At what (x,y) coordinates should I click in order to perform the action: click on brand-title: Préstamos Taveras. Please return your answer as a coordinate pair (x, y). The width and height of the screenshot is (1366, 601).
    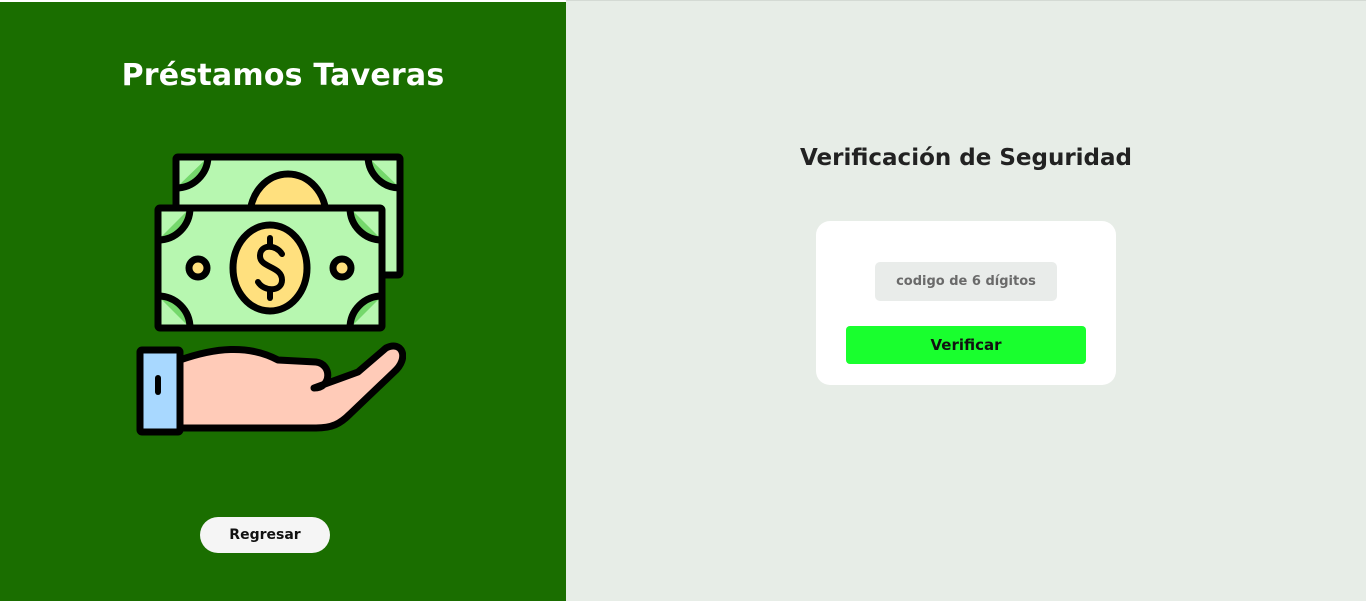
    Looking at the image, I should click on (283, 75).